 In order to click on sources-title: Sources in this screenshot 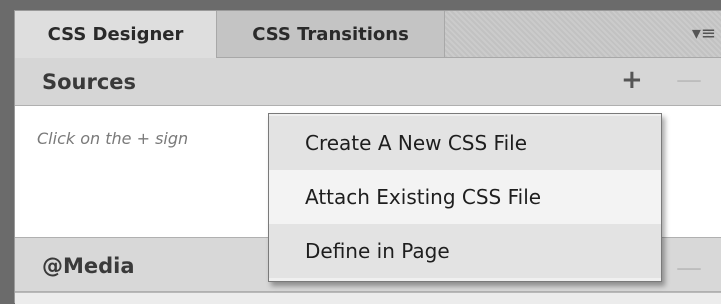, I will do `click(89, 82)`.